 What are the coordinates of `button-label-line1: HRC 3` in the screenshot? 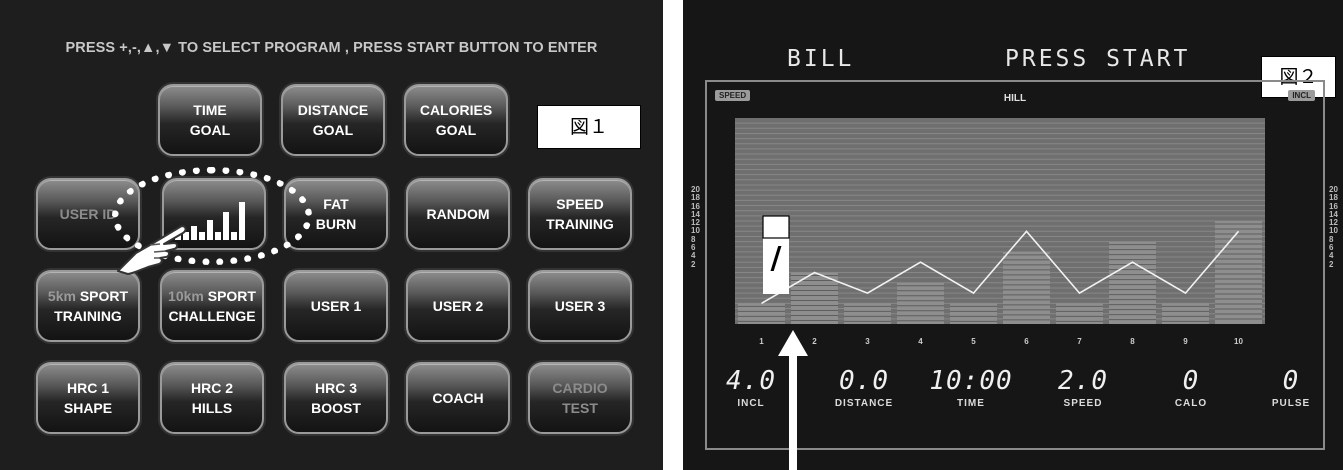 It's located at (335, 388).